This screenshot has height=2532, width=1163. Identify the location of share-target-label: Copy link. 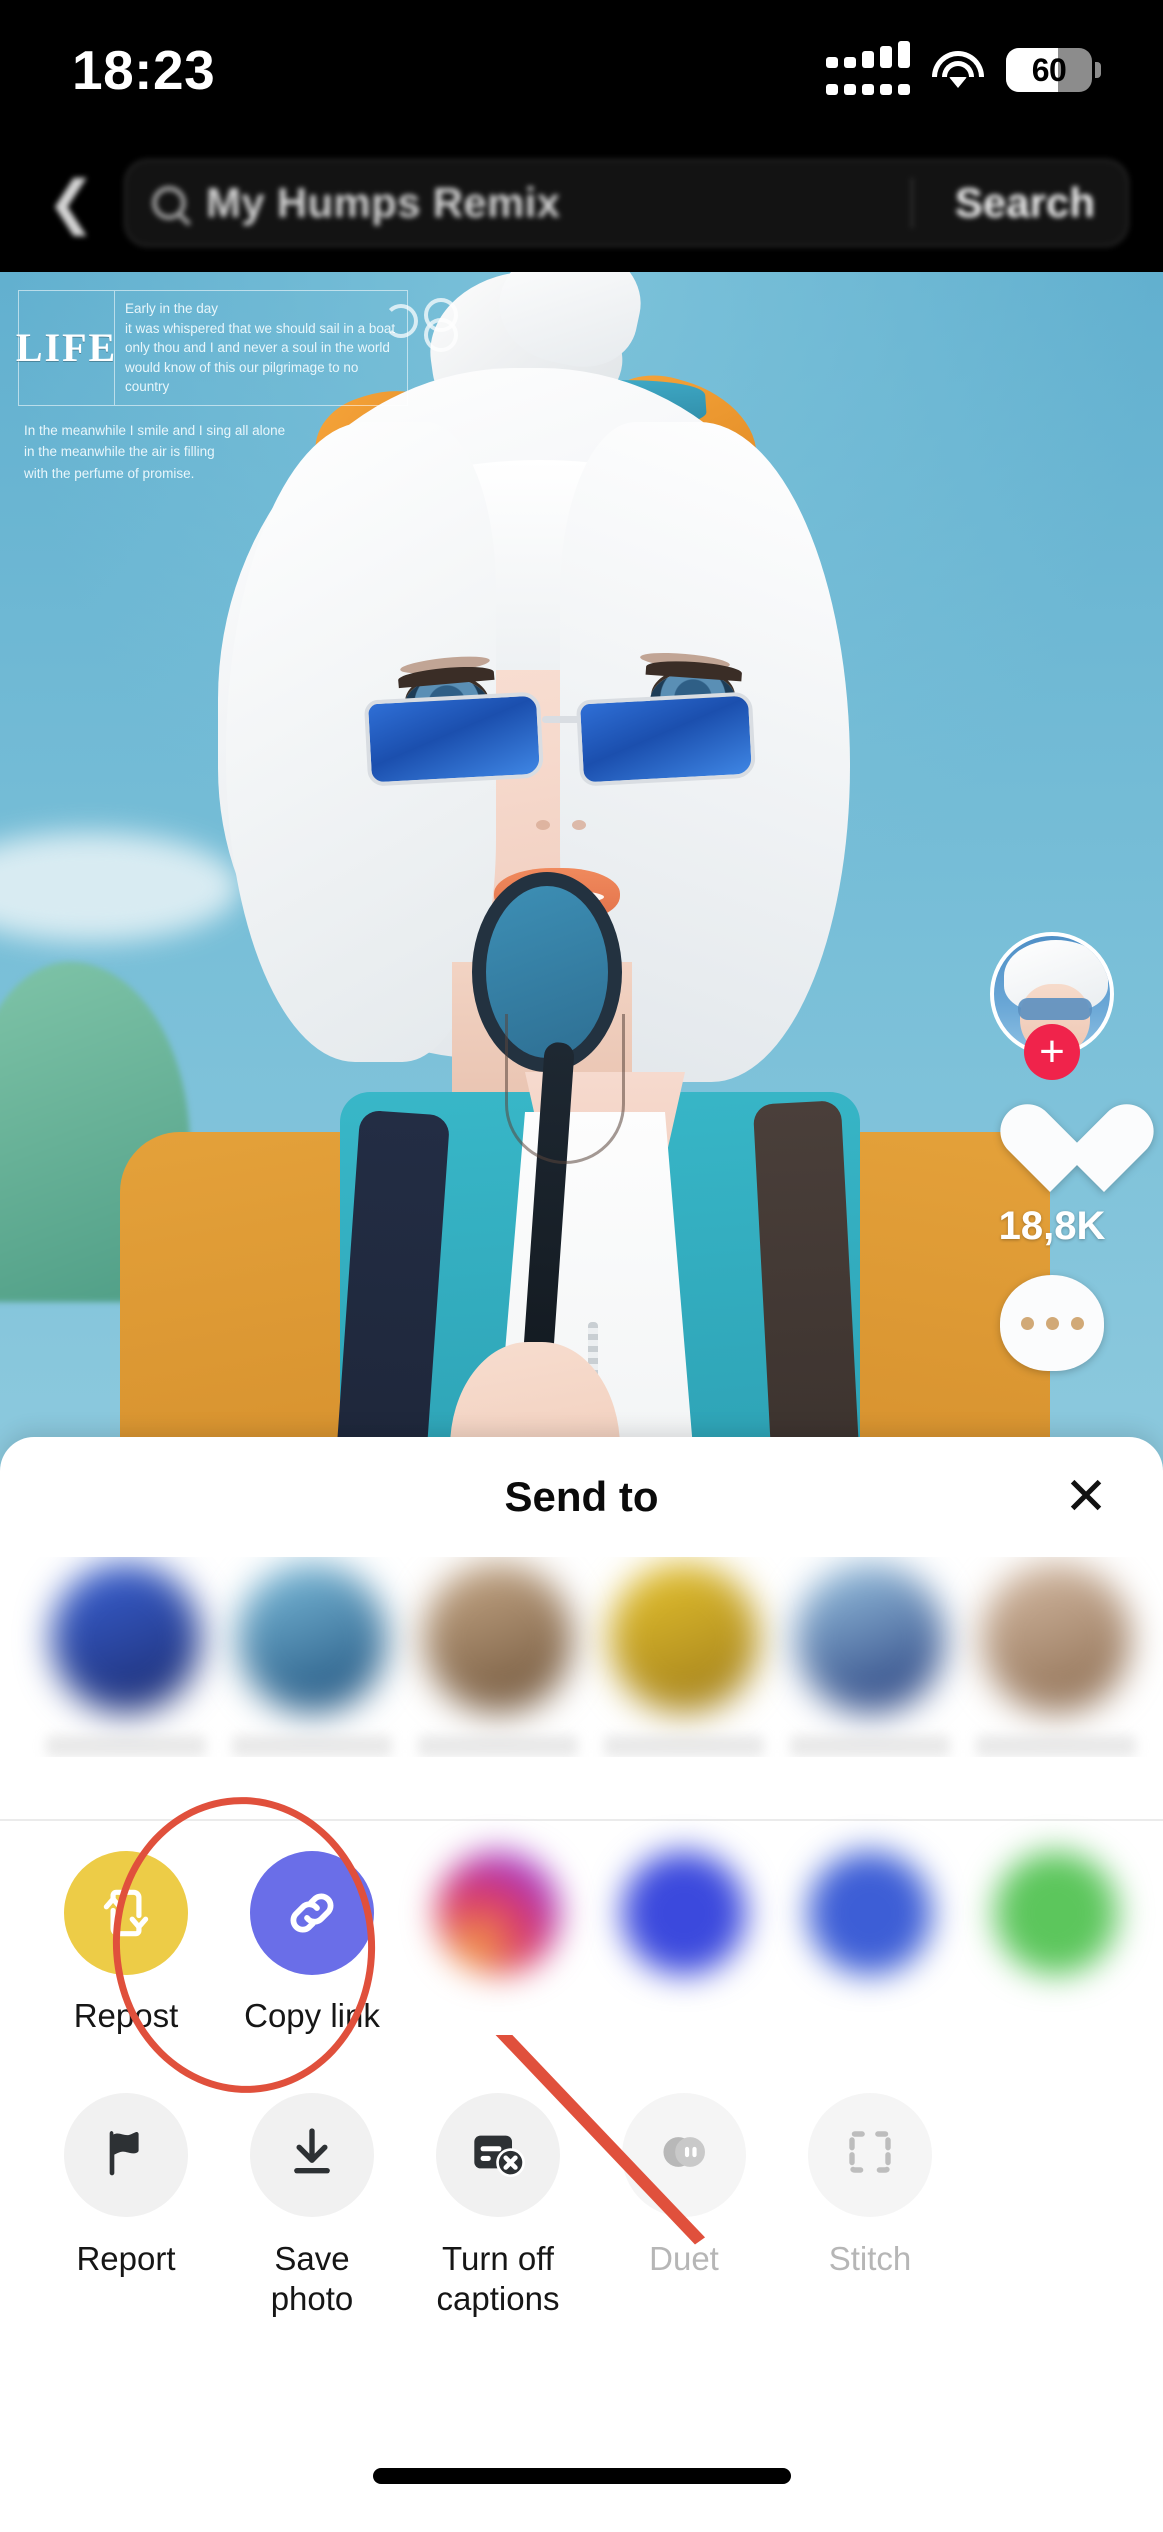
(312, 2015).